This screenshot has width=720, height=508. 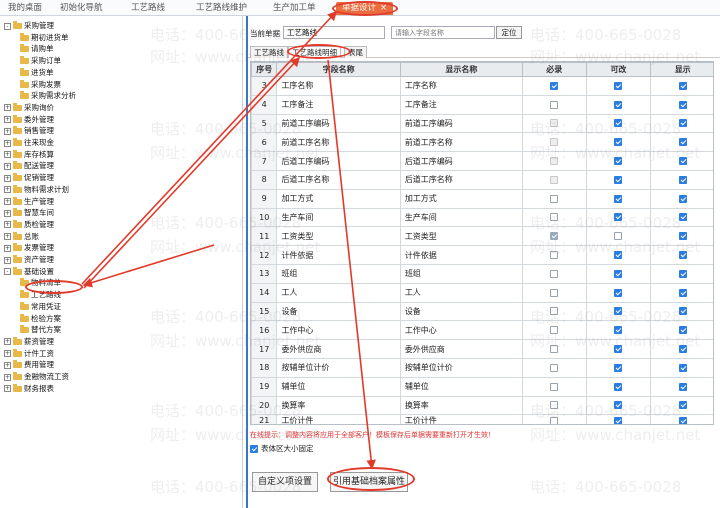 I want to click on table-row: 12 计件依据 计件依据, so click(x=482, y=255).